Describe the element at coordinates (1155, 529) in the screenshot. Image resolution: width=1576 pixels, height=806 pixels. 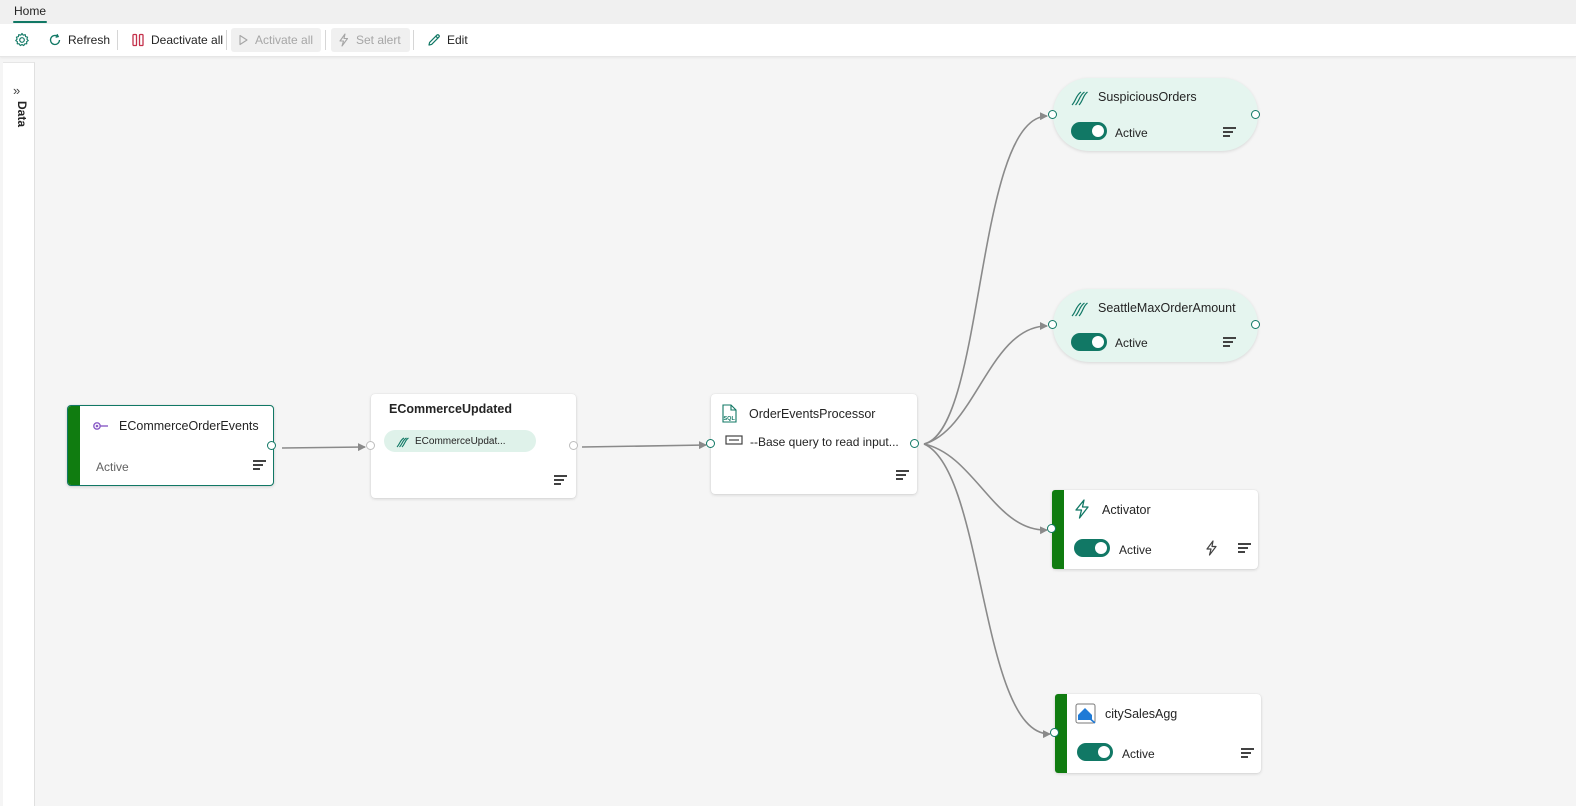
I see `activator-node: Activator Active` at that location.